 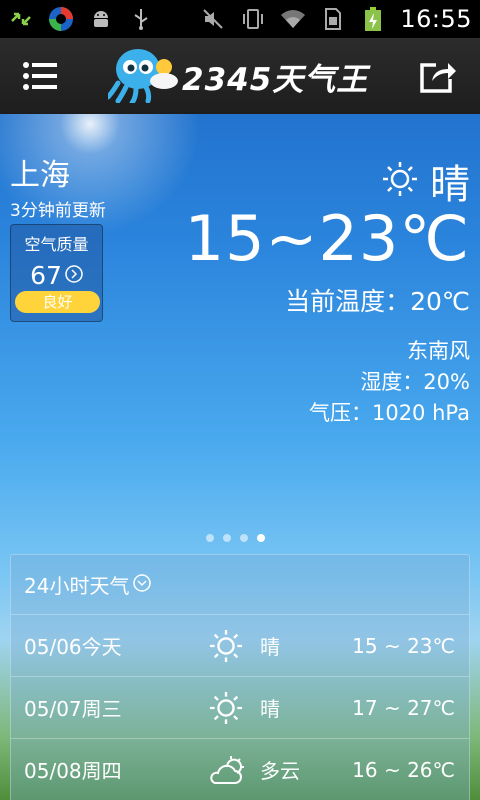 I want to click on pressure: 气压：1020 hPa, so click(x=389, y=413).